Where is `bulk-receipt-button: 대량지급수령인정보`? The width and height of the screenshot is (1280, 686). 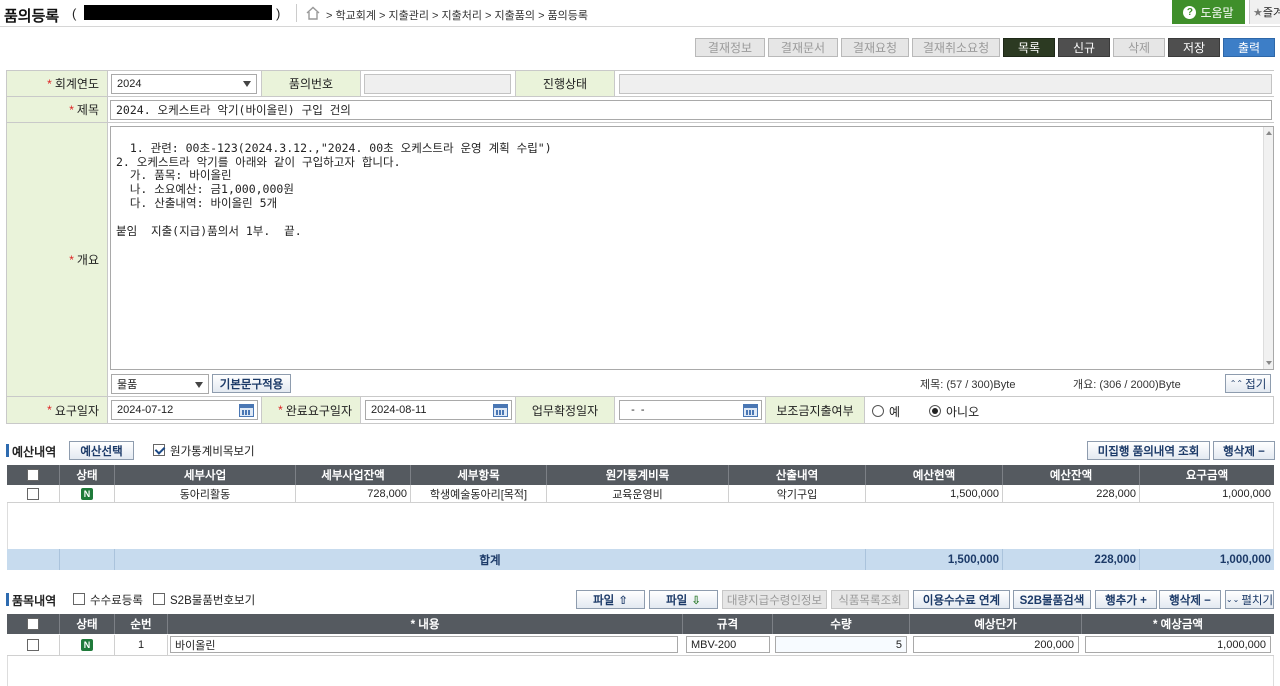
bulk-receipt-button: 대량지급수령인정보 is located at coordinates (774, 599).